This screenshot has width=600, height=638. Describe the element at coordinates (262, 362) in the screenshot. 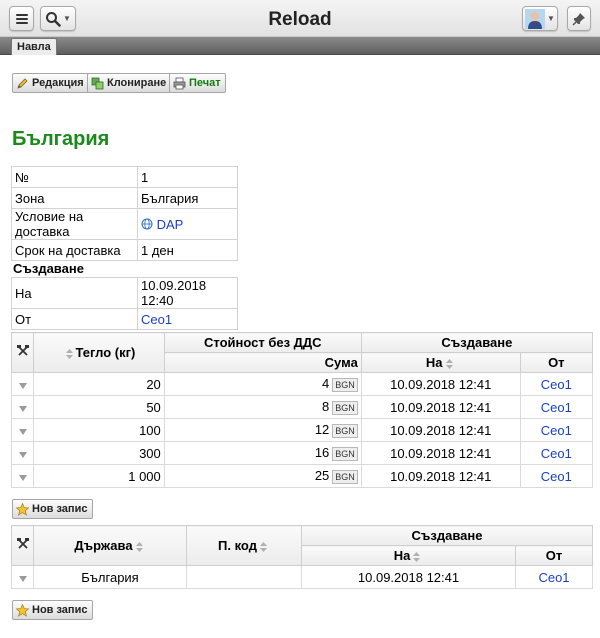

I see `amount-header: Сума` at that location.